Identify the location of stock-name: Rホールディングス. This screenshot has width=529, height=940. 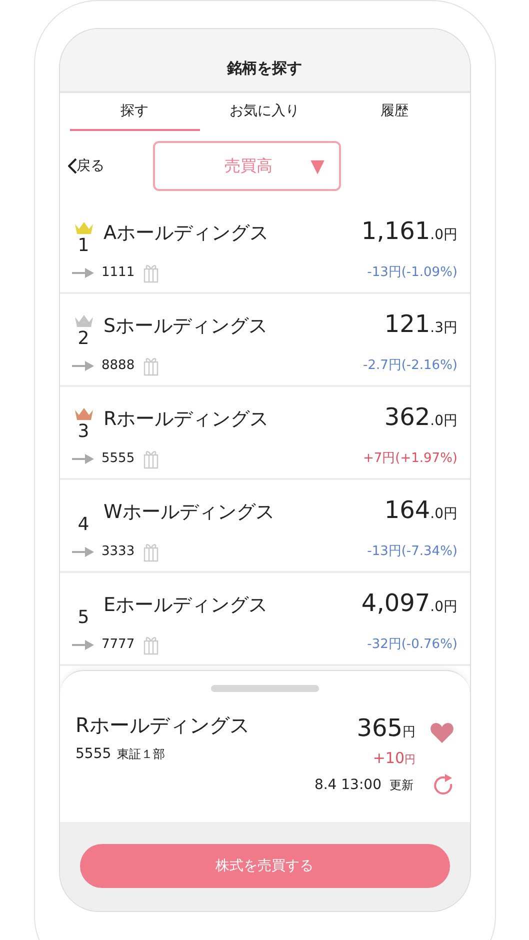
(187, 419).